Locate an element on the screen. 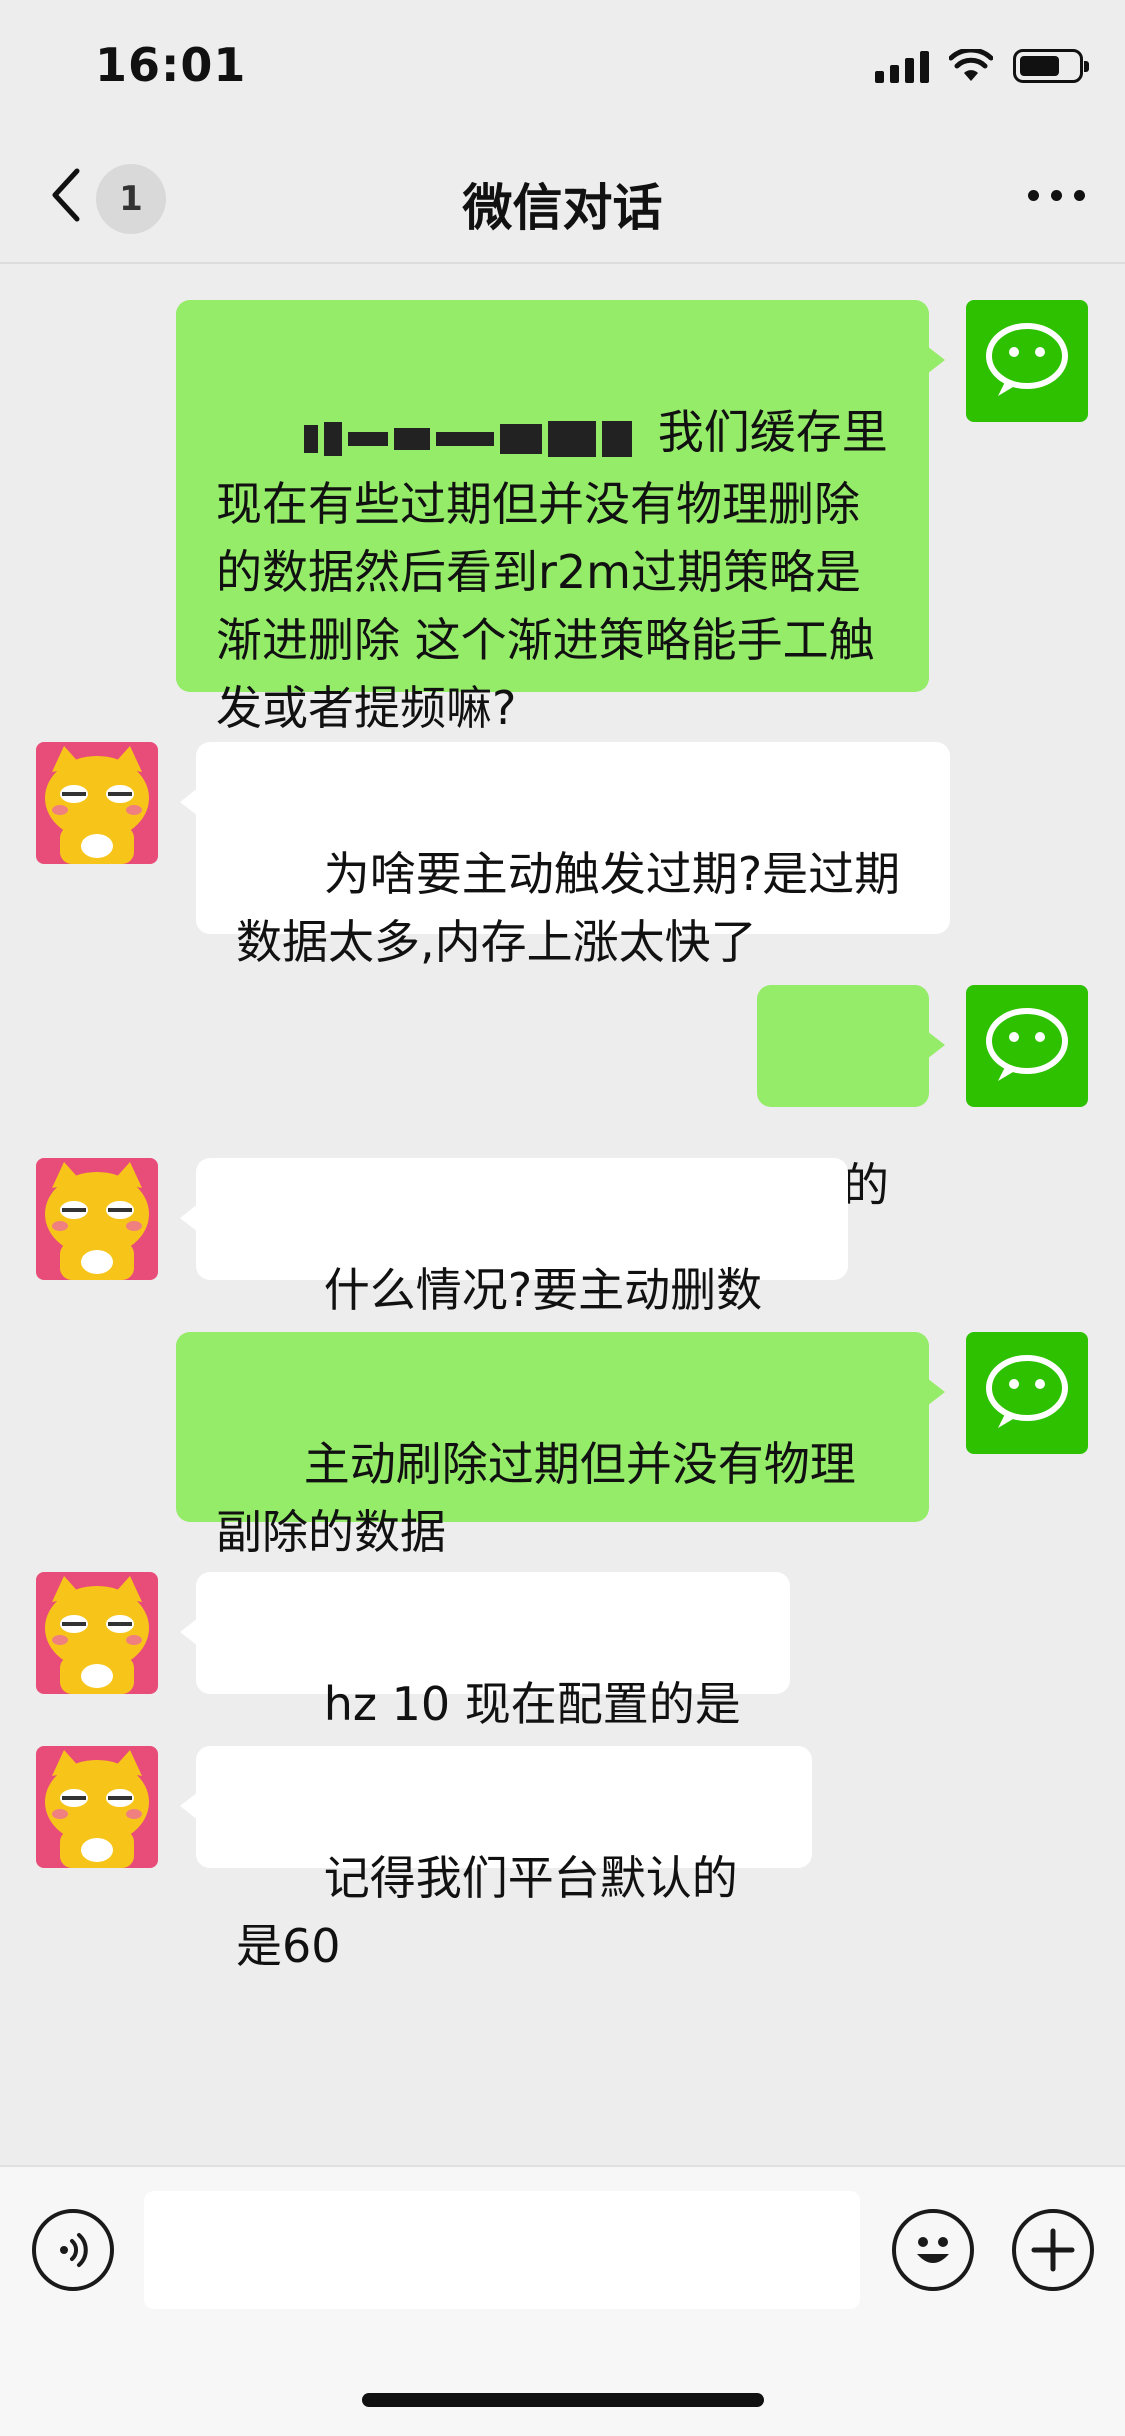 The image size is (1125, 2436). status-bar: 16:01 is located at coordinates (562, 65).